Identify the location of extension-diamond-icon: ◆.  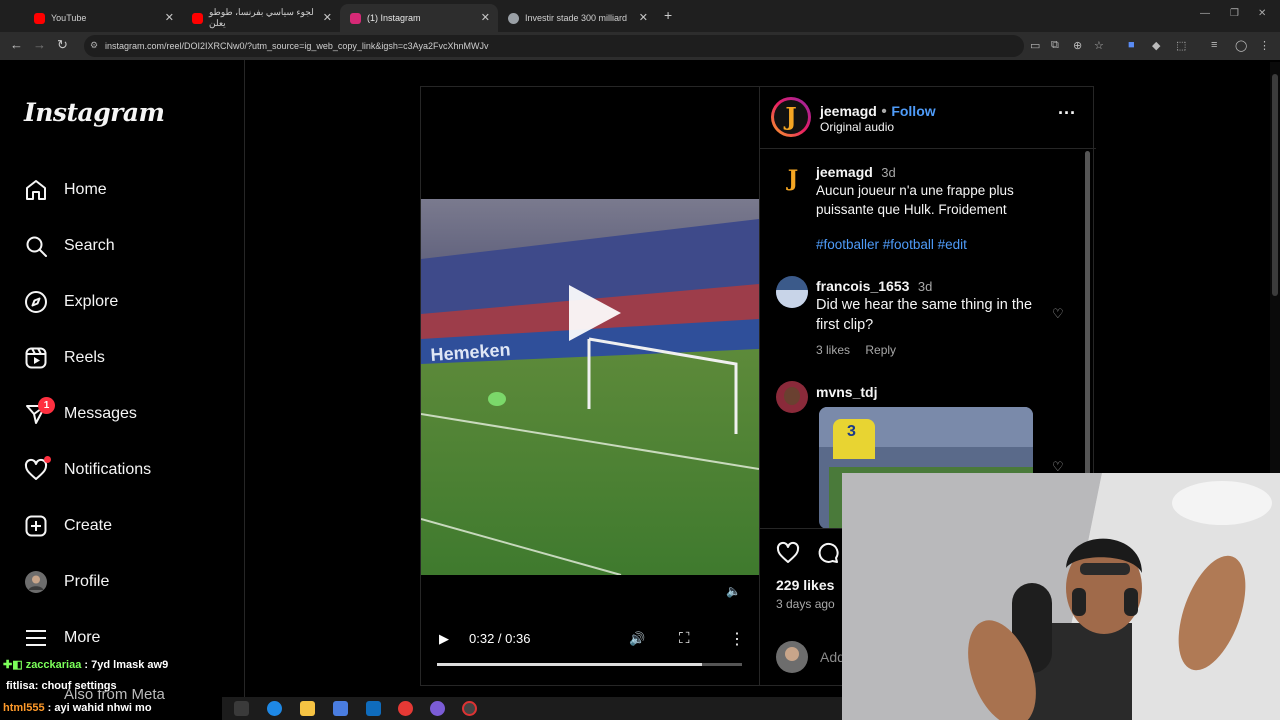
(1156, 45).